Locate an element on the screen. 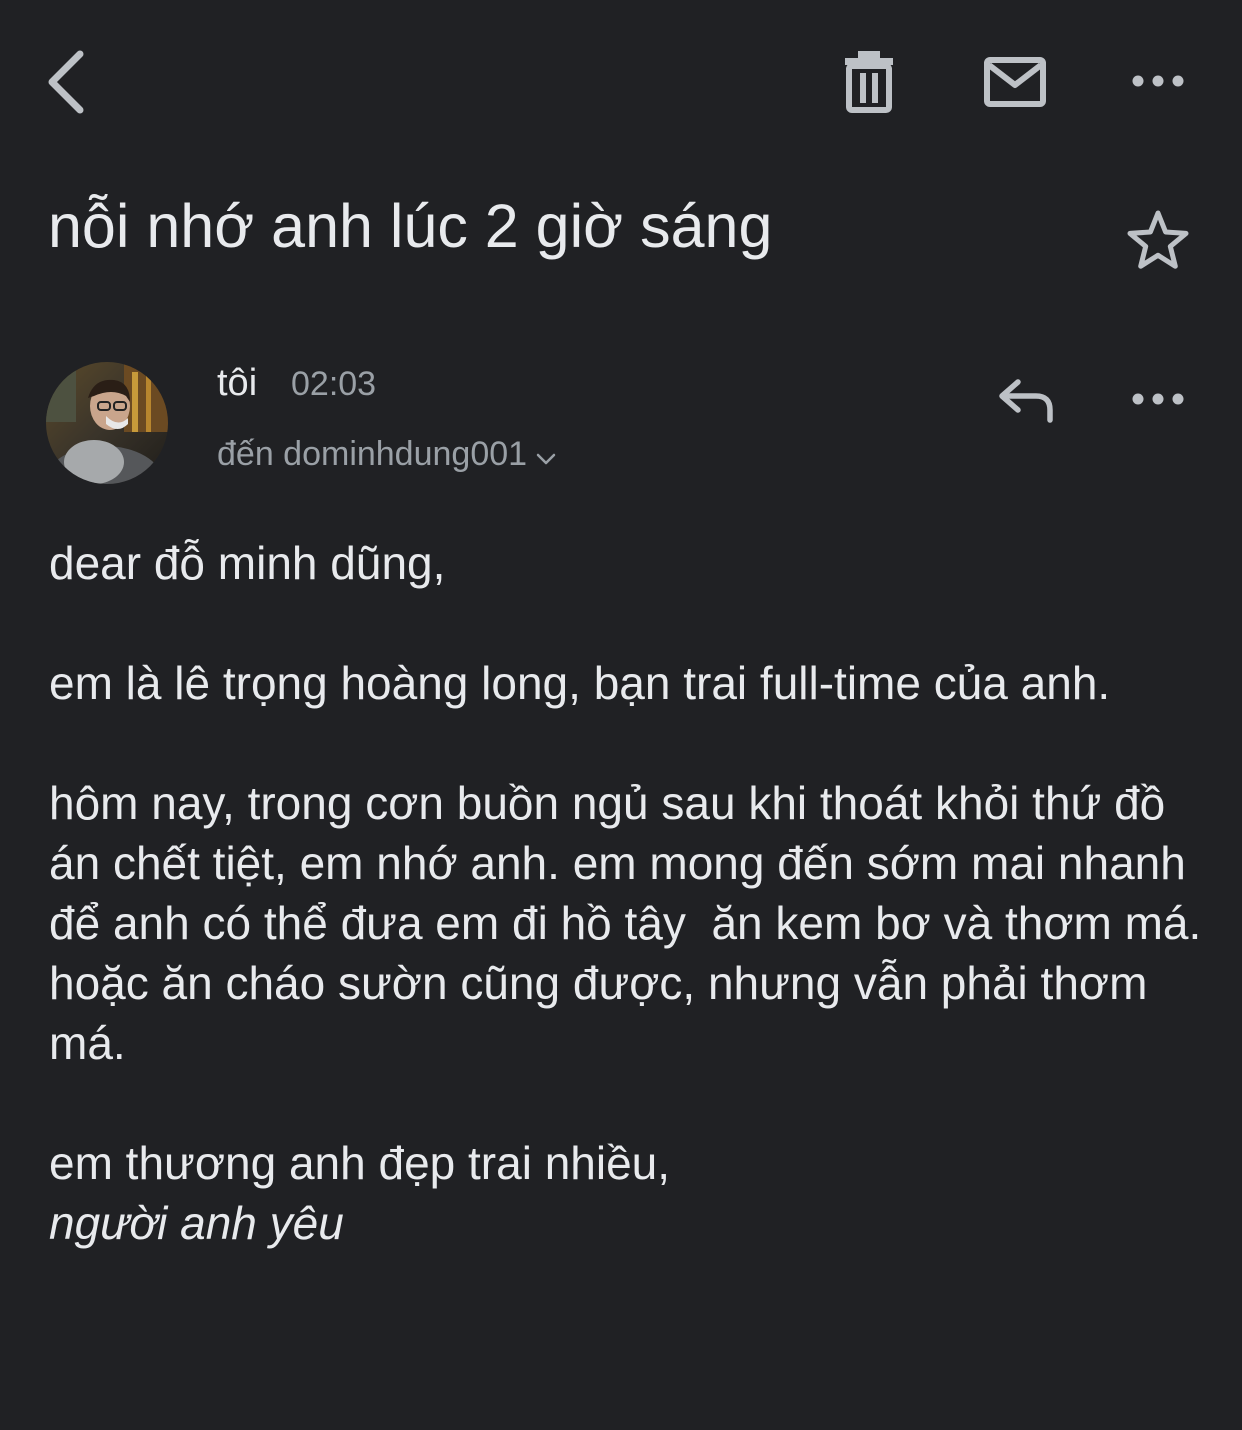  chevron-down-icon is located at coordinates (546, 456).